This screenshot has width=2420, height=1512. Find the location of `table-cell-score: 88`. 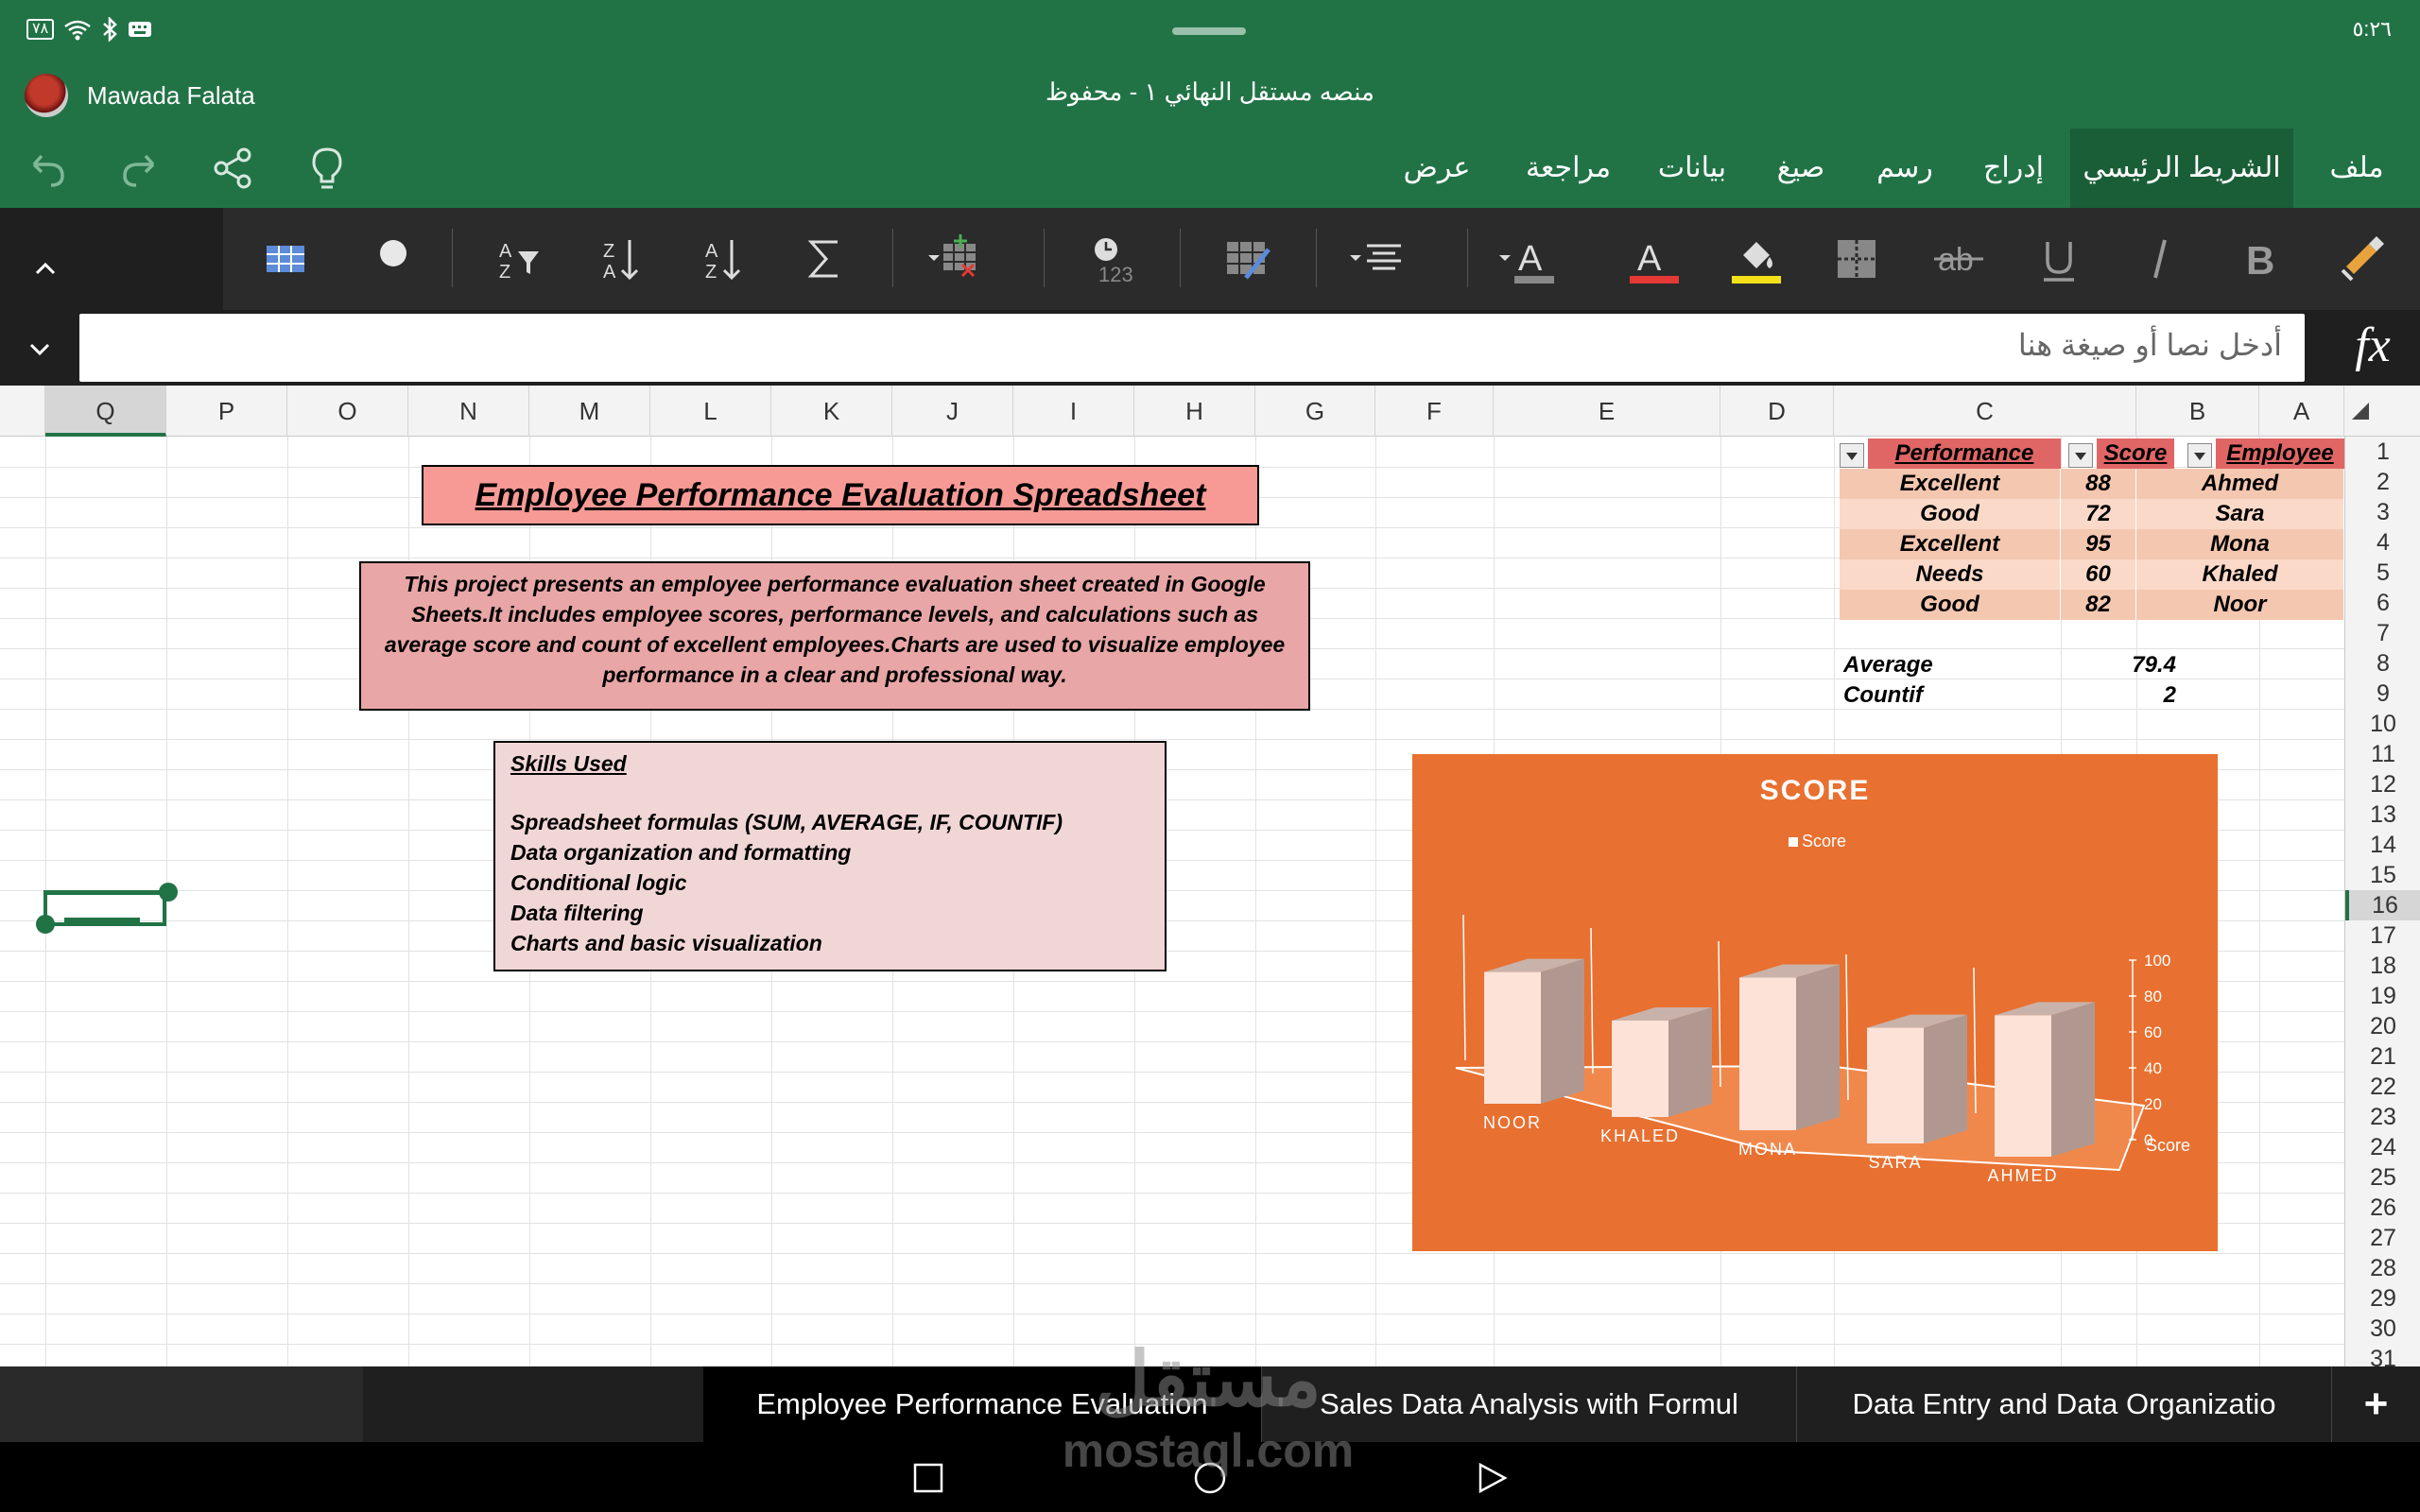

table-cell-score: 88 is located at coordinates (2098, 484).